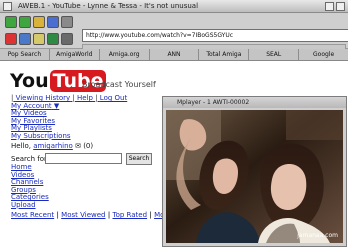  Describe the element at coordinates (213, 102) in the screenshot. I see `mplayer-title: Mplayer - 1 AWTI-00002` at that location.